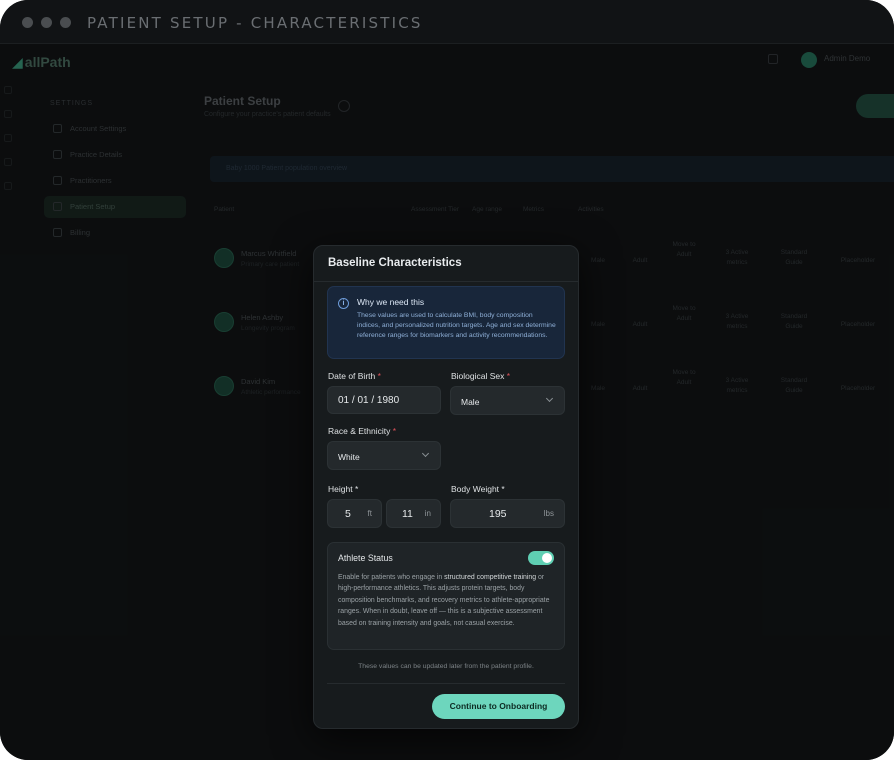 The width and height of the screenshot is (894, 760). I want to click on sex-label-text: Biological Sex, so click(478, 376).